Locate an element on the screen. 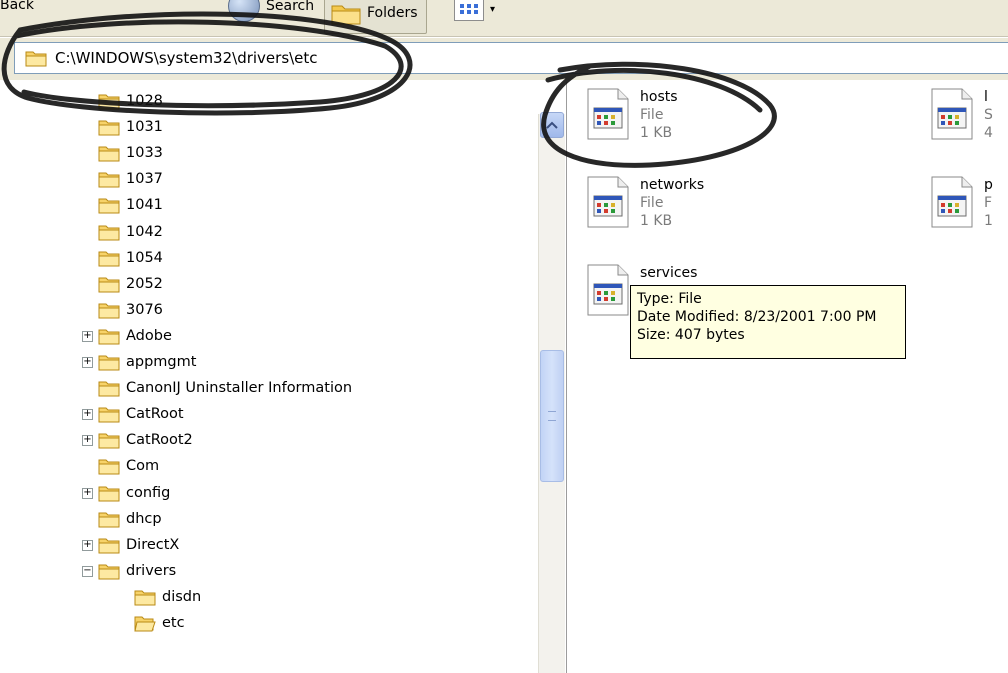  tree-item: dhcp is located at coordinates (130, 519).